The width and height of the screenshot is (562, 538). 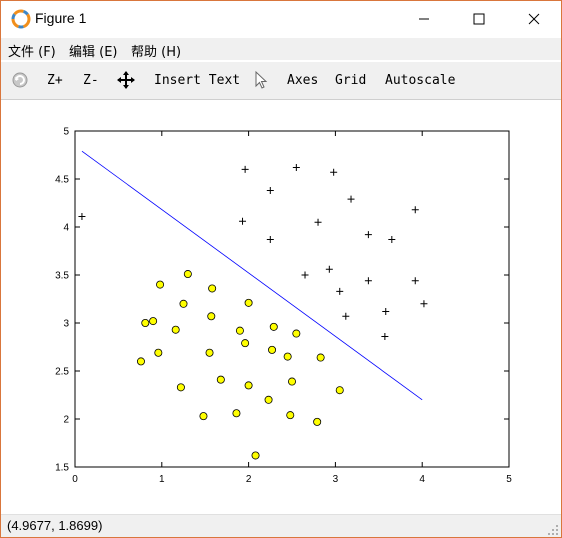 What do you see at coordinates (422, 479) in the screenshot?
I see `x-tick-label: 4` at bounding box center [422, 479].